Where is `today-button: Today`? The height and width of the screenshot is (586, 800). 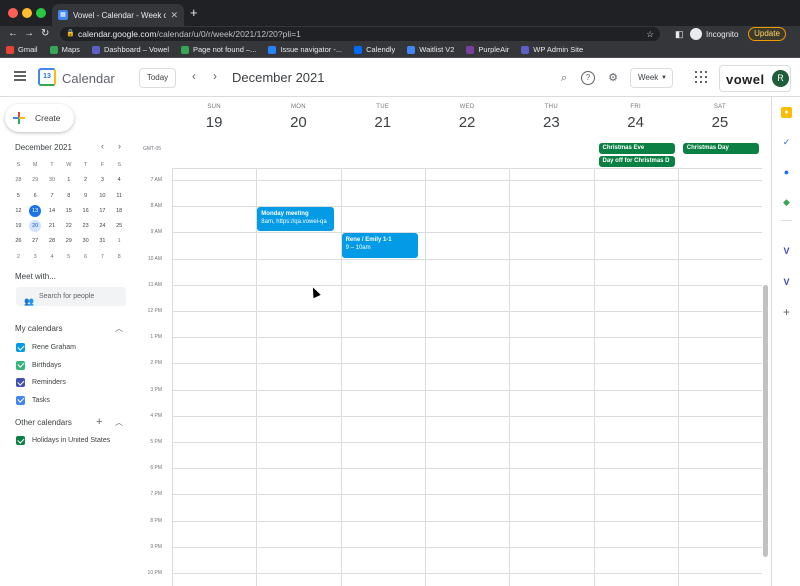
today-button: Today is located at coordinates (157, 78).